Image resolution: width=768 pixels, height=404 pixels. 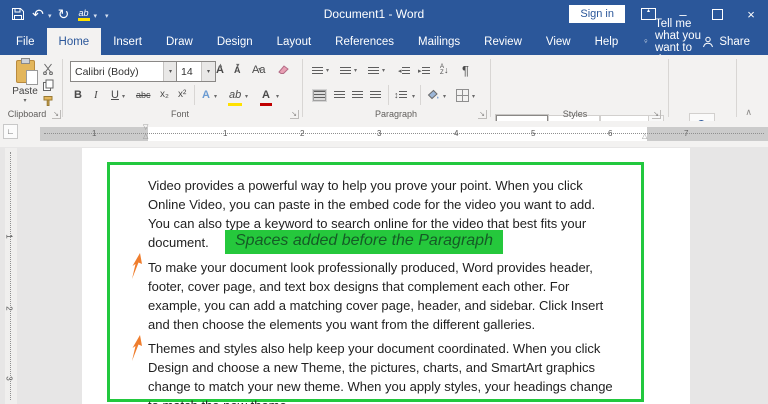 I want to click on multilevel-list-dropdown: ▾, so click(x=383, y=70).